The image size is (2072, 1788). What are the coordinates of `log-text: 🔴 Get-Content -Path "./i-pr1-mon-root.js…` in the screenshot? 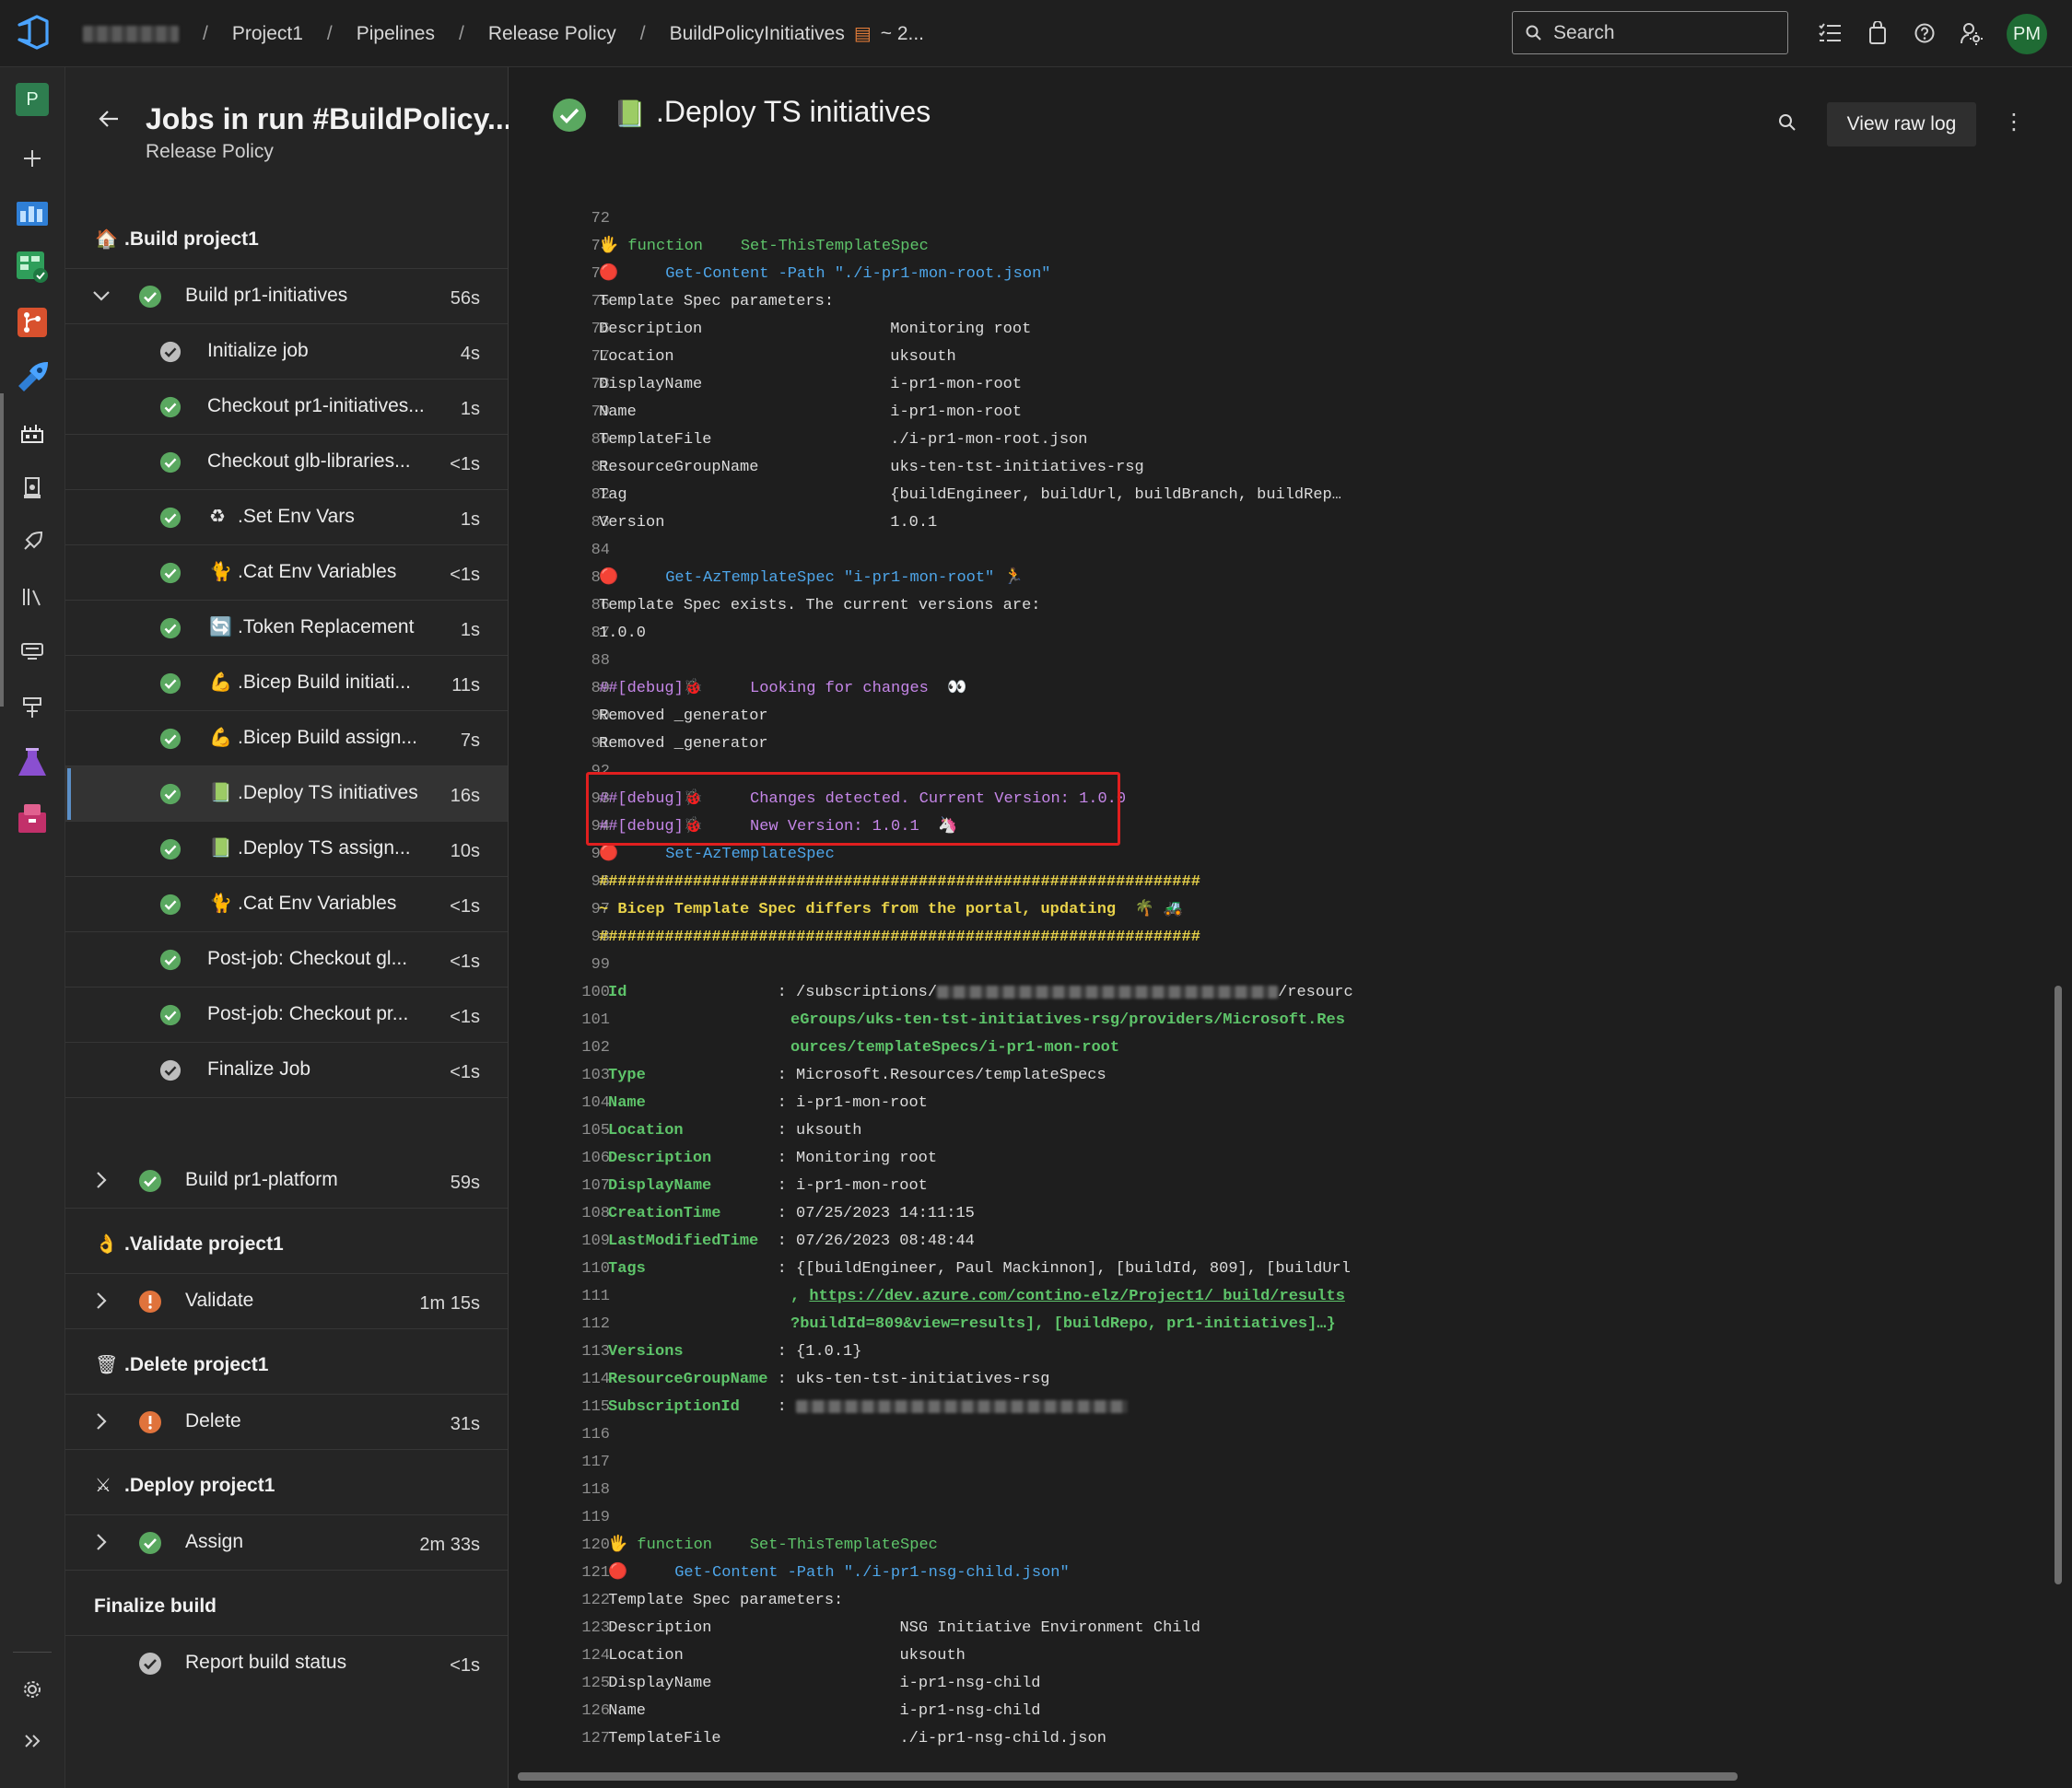 It's located at (824, 274).